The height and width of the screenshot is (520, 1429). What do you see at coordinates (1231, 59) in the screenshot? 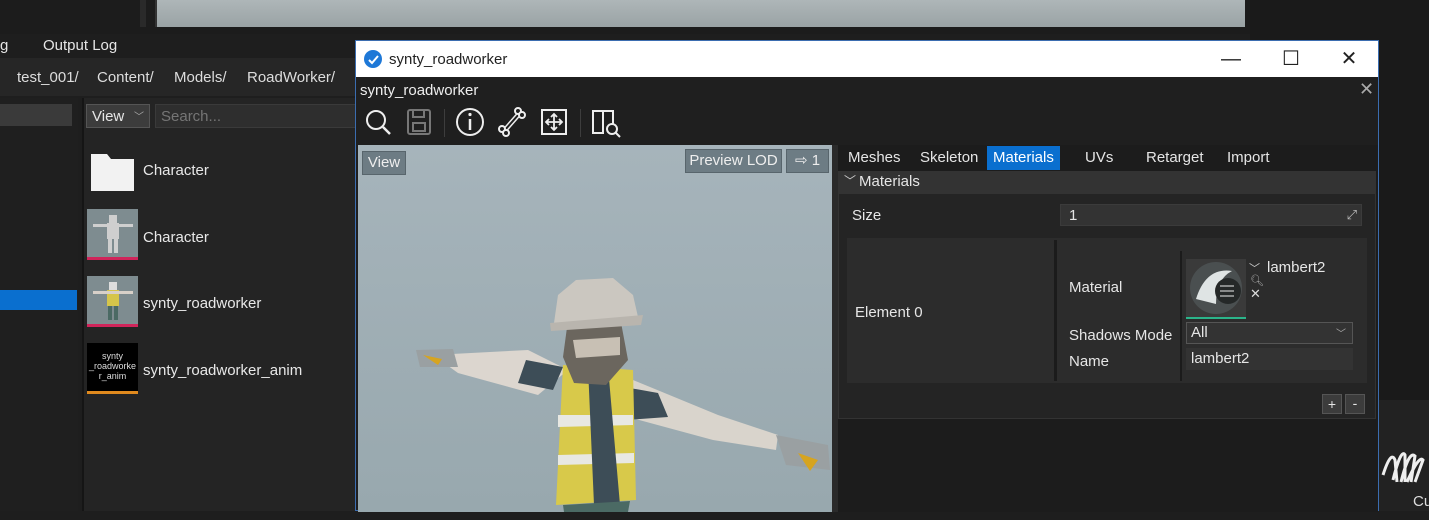
I see `minimize-button: —` at bounding box center [1231, 59].